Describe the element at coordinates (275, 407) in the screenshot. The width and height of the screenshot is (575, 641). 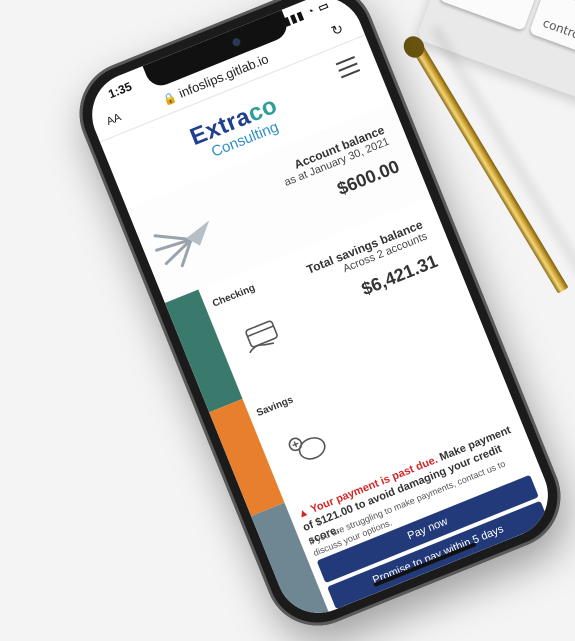
I see `savings-label: Savings` at that location.